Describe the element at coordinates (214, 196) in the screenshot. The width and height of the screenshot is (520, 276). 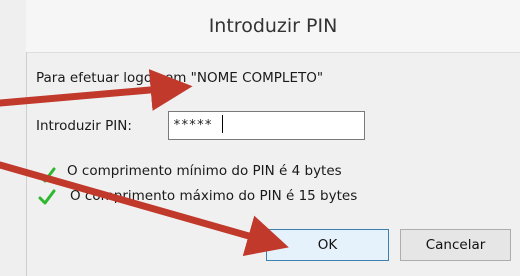
I see `max-length-requirement: O comprimento máximo do PIN é 15 bytes` at that location.